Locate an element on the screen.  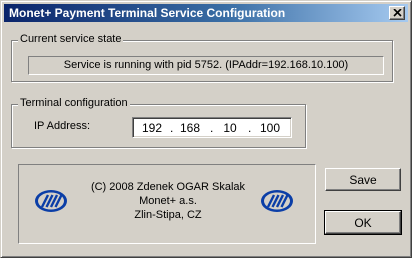
ip-octet-4: 100 is located at coordinates (270, 128).